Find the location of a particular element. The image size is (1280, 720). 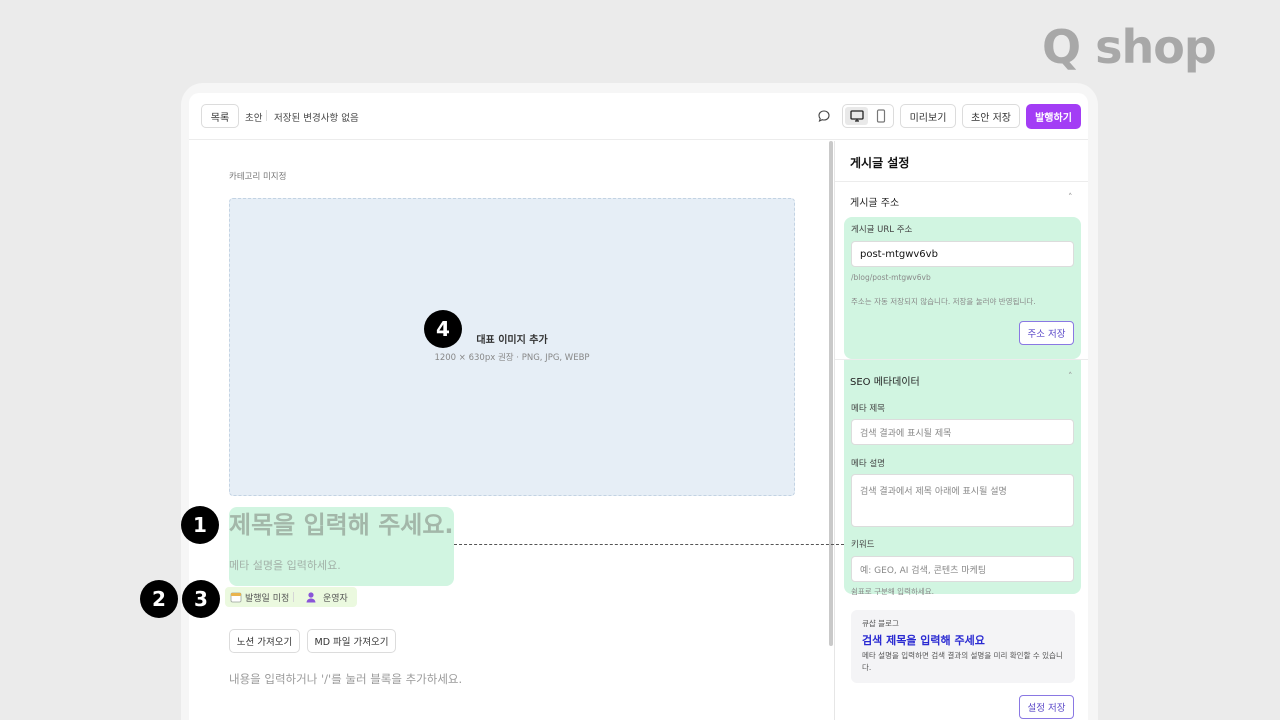

save-settings-button: 설정 저장 is located at coordinates (1046, 707).